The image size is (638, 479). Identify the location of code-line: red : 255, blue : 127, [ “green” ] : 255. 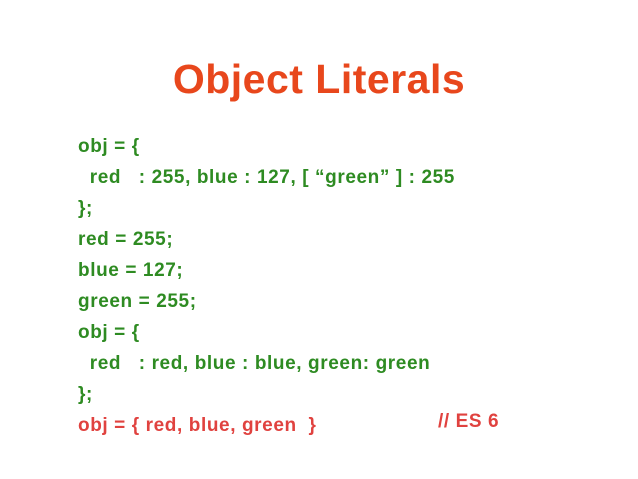
(266, 177).